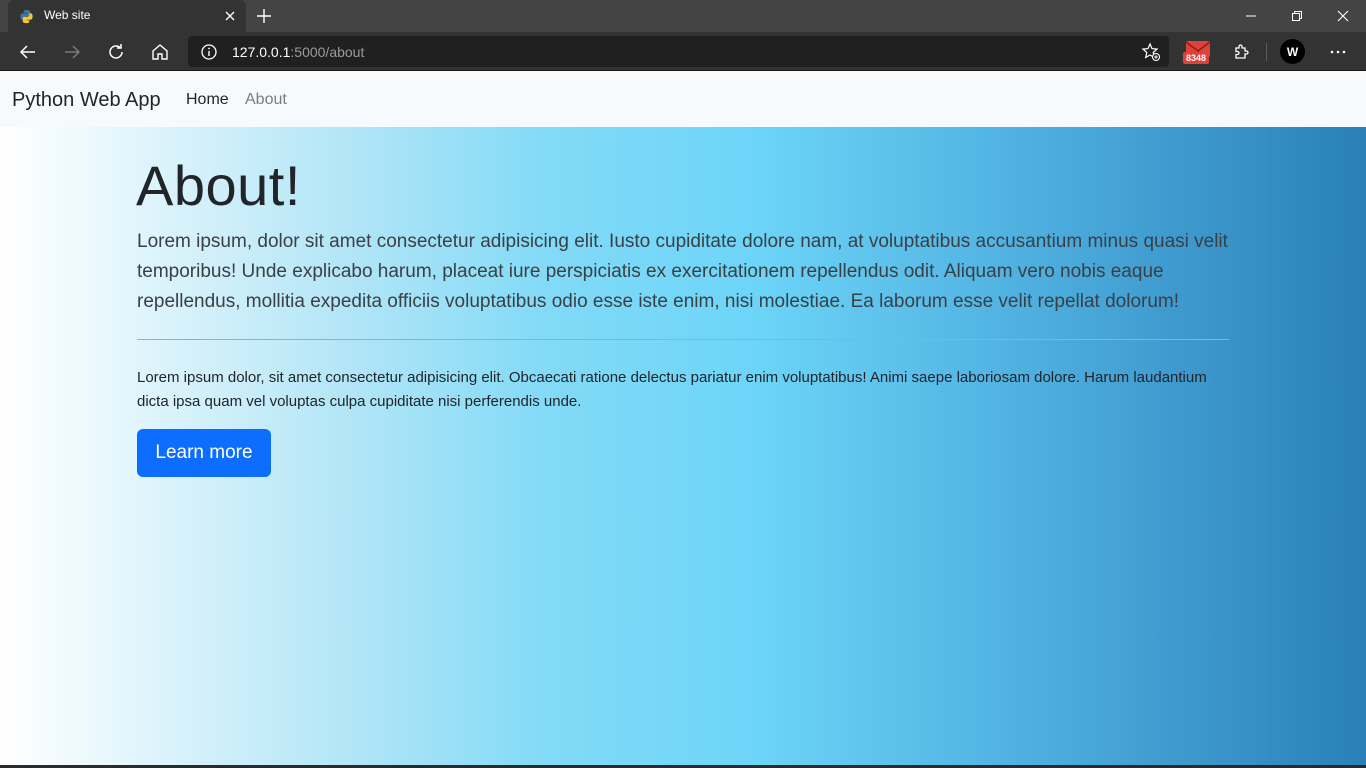 This screenshot has height=768, width=1366. What do you see at coordinates (683, 99) in the screenshot?
I see `site-navbar: Python Web App Home About` at bounding box center [683, 99].